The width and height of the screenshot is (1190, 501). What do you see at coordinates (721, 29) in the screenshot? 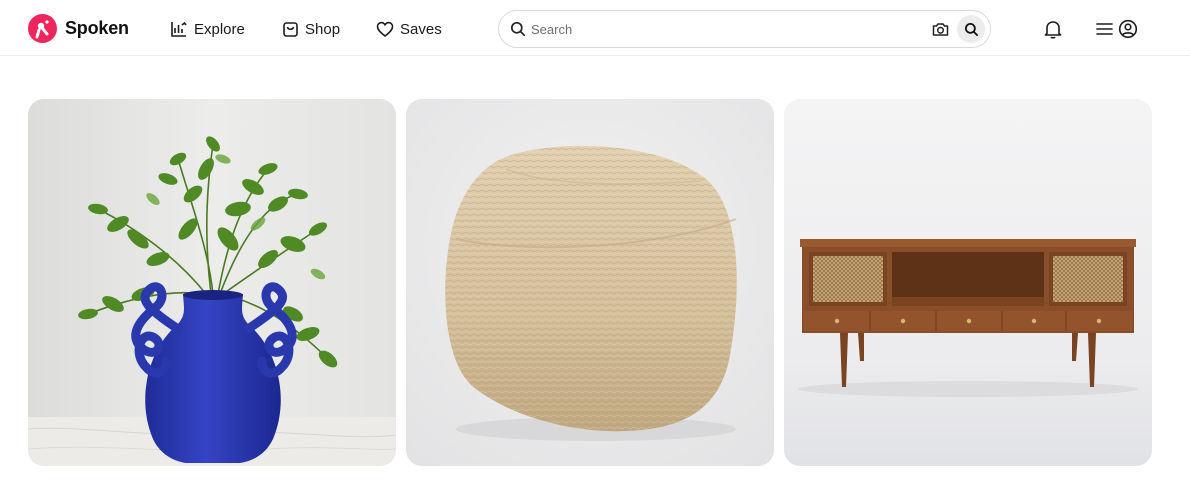
I see `search-input` at bounding box center [721, 29].